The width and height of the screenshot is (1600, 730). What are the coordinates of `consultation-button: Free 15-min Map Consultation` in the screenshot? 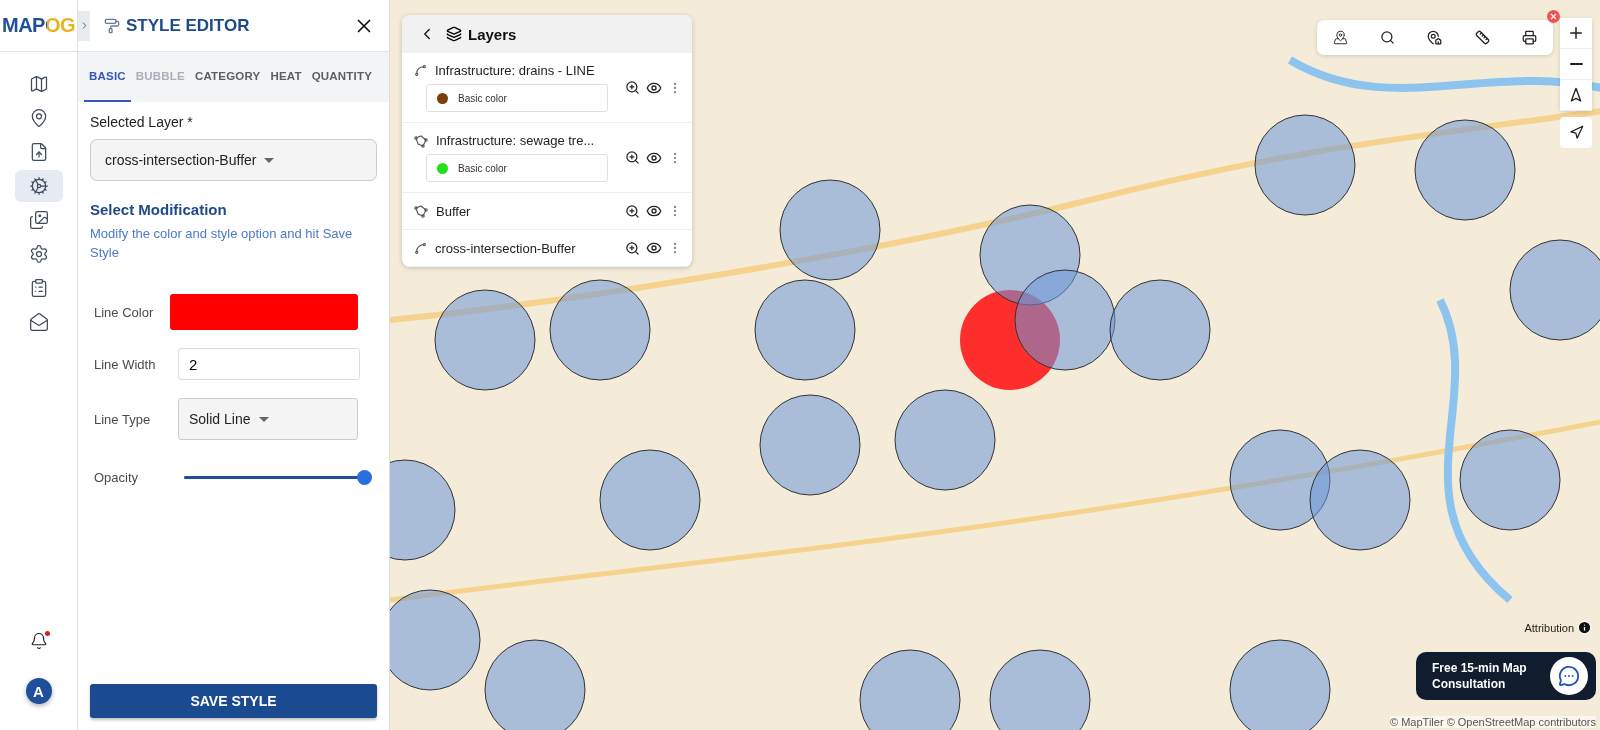 It's located at (1506, 676).